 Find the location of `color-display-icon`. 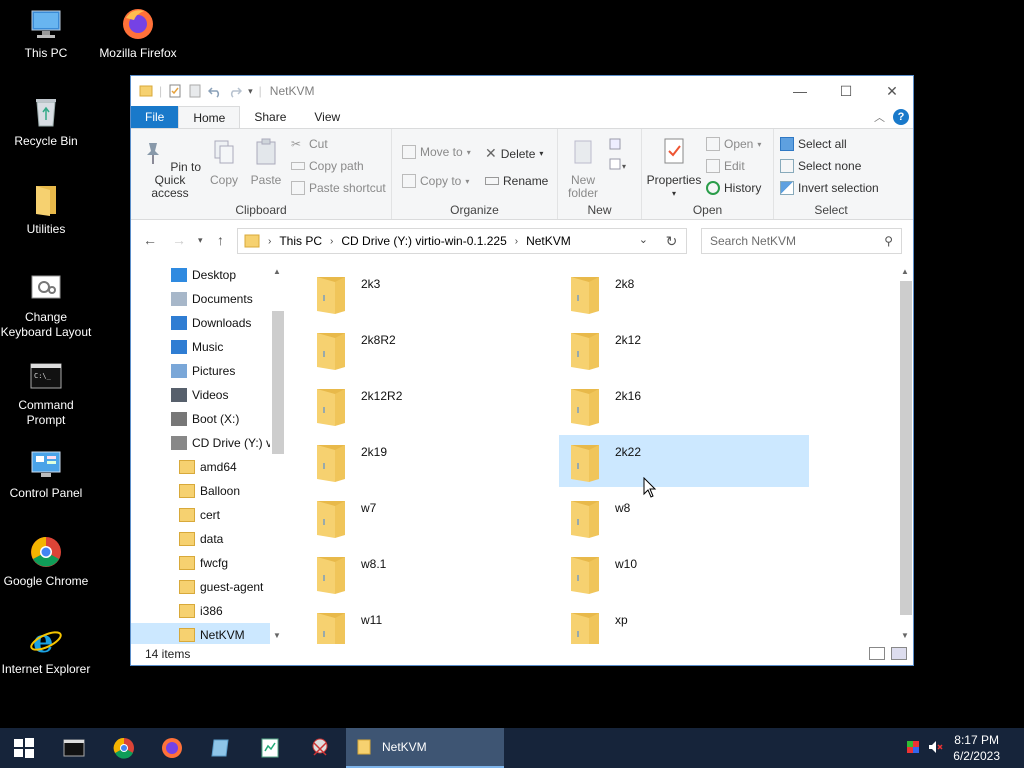

color-display-icon is located at coordinates (913, 747).